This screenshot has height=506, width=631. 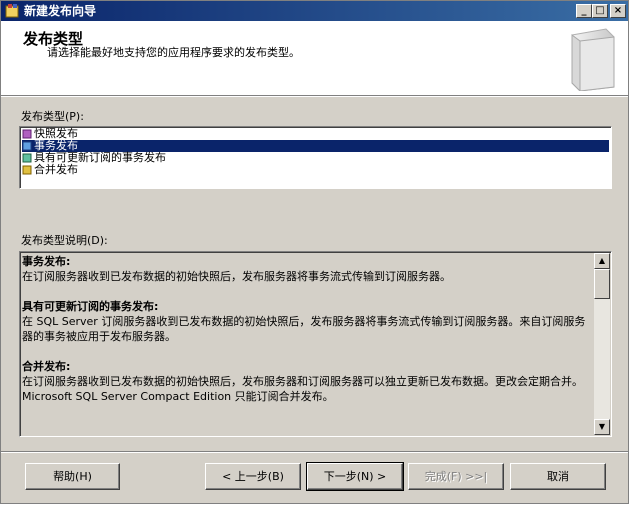 What do you see at coordinates (314, 58) in the screenshot?
I see `wizard-header: 发布类型 请选择能最好地支持您的应用程序要求的发布类型。` at bounding box center [314, 58].